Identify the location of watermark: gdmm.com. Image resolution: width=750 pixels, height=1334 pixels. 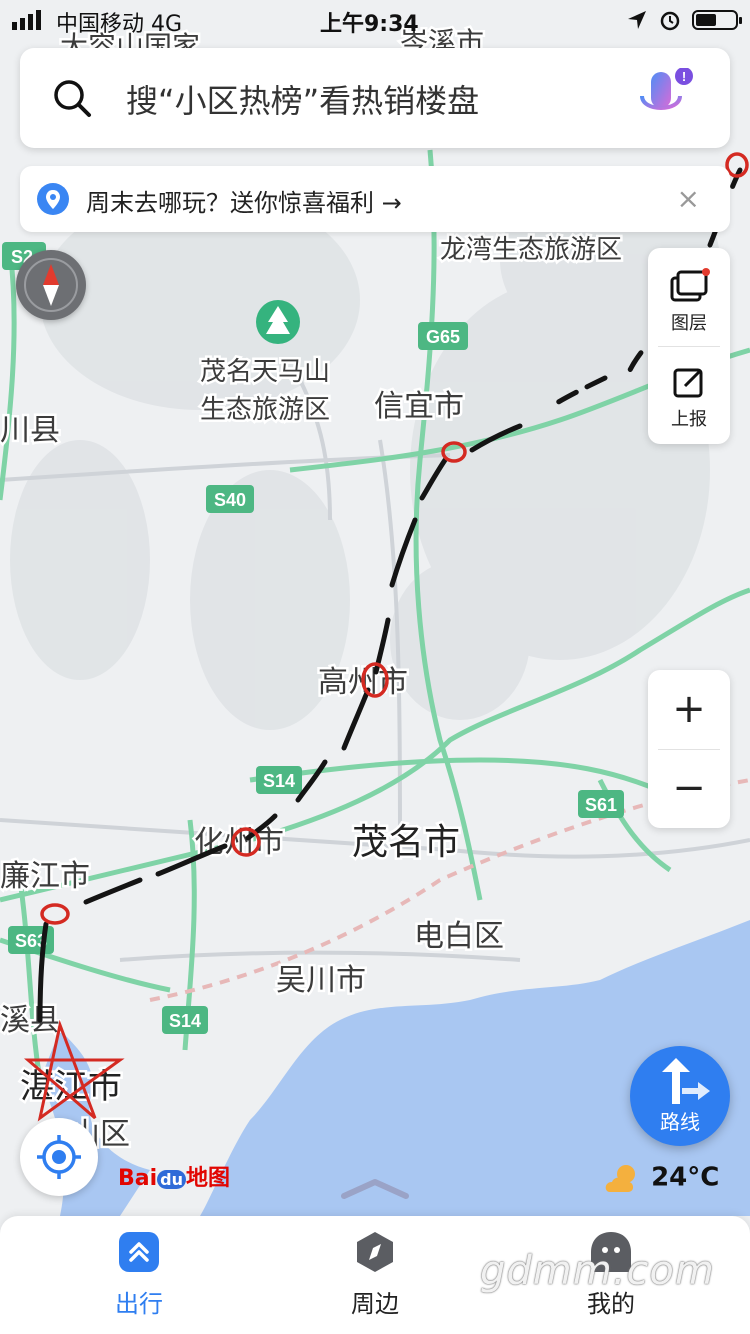
(597, 1271).